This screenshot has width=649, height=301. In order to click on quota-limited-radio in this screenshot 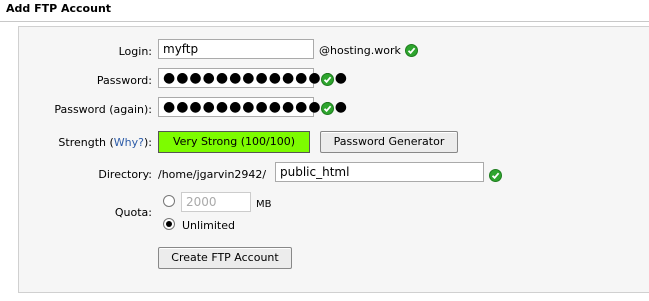, I will do `click(169, 201)`.